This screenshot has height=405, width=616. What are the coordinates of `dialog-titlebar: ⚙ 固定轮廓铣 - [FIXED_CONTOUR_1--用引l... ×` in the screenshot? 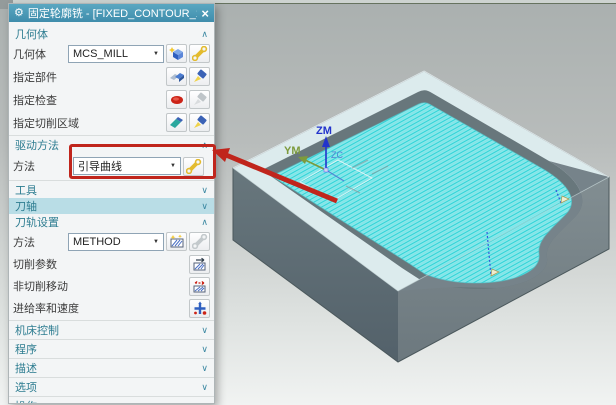 It's located at (111, 13).